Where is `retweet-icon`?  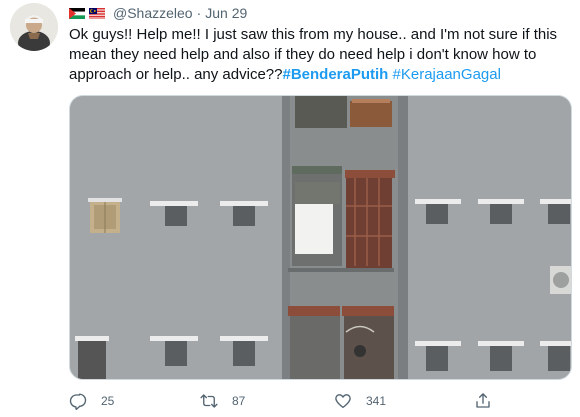 retweet-icon is located at coordinates (209, 401).